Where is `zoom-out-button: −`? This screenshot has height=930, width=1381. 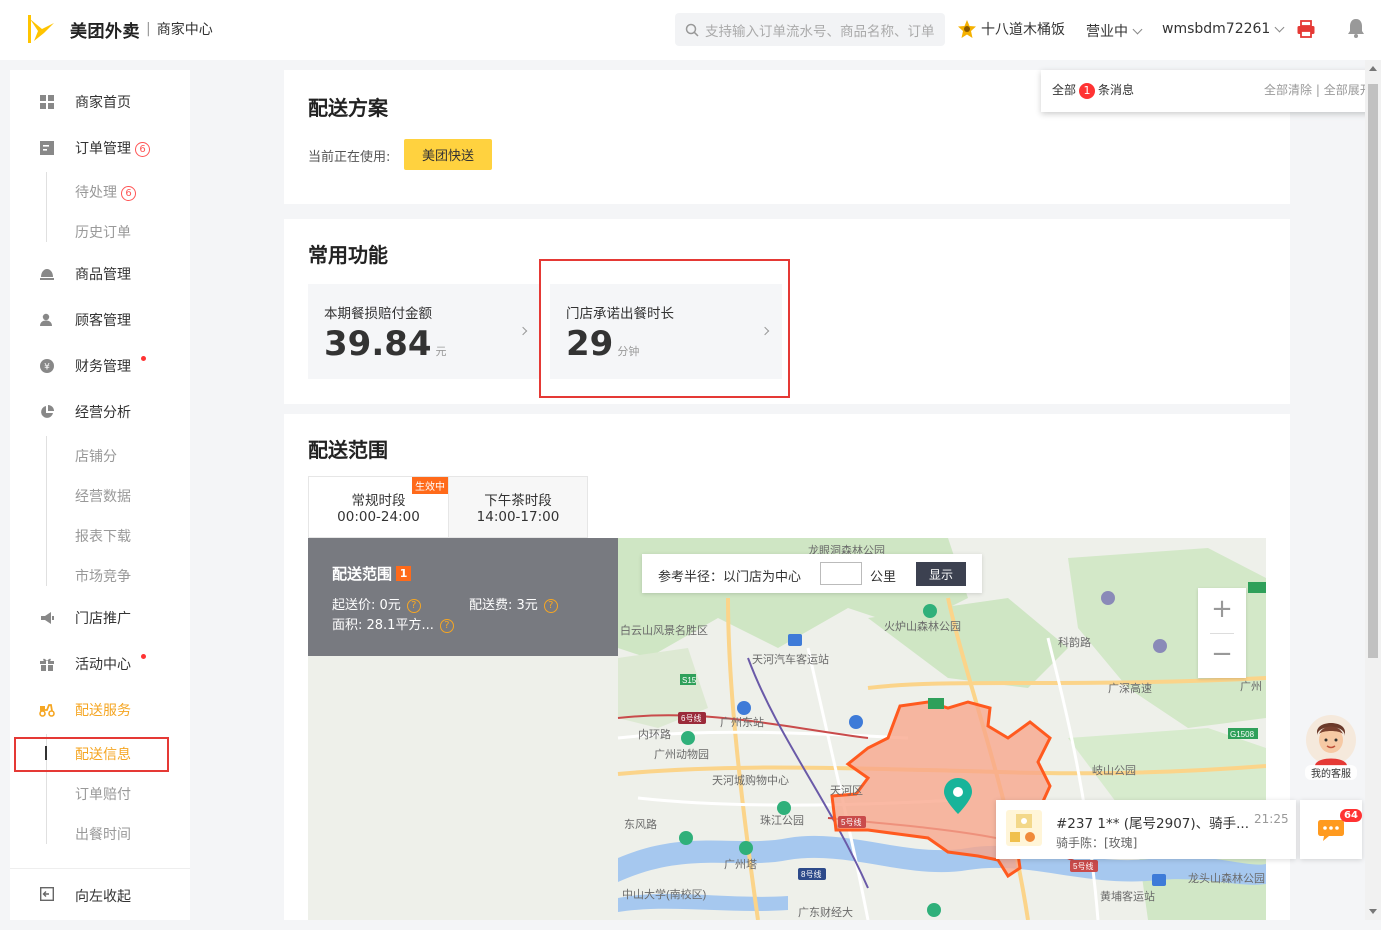 zoom-out-button: − is located at coordinates (1222, 655).